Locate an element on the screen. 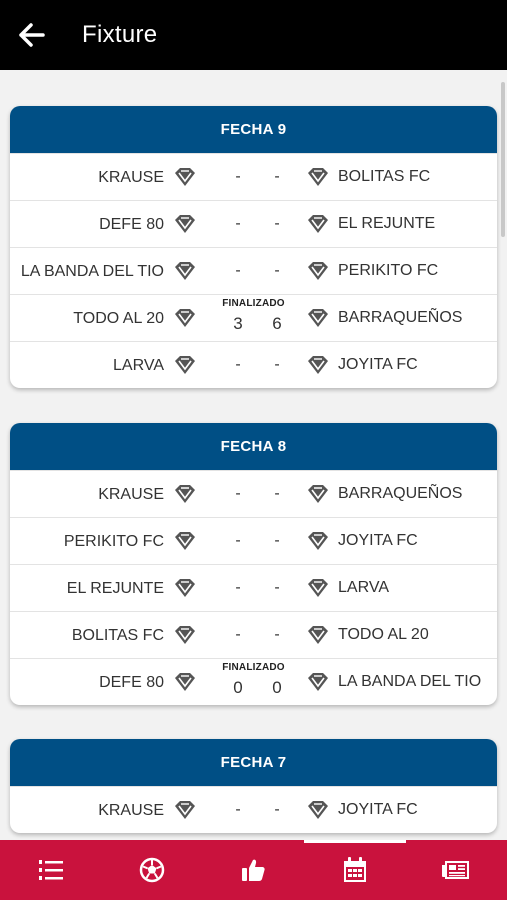 Image resolution: width=507 pixels, height=900 pixels. home-team-name: TODO AL 20 is located at coordinates (118, 318).